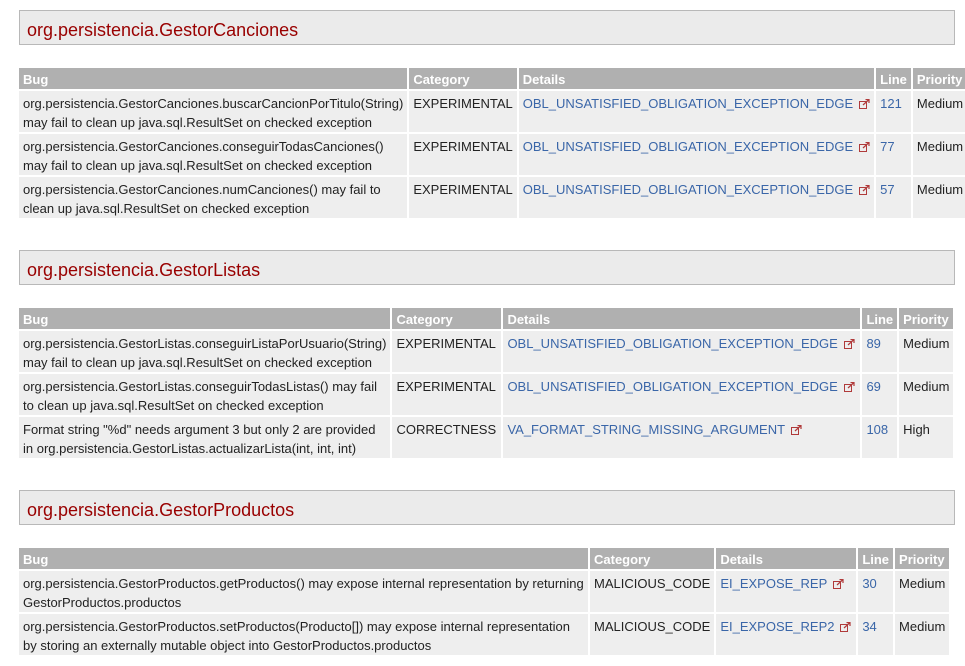  Describe the element at coordinates (877, 429) in the screenshot. I see `line-link: 108` at that location.